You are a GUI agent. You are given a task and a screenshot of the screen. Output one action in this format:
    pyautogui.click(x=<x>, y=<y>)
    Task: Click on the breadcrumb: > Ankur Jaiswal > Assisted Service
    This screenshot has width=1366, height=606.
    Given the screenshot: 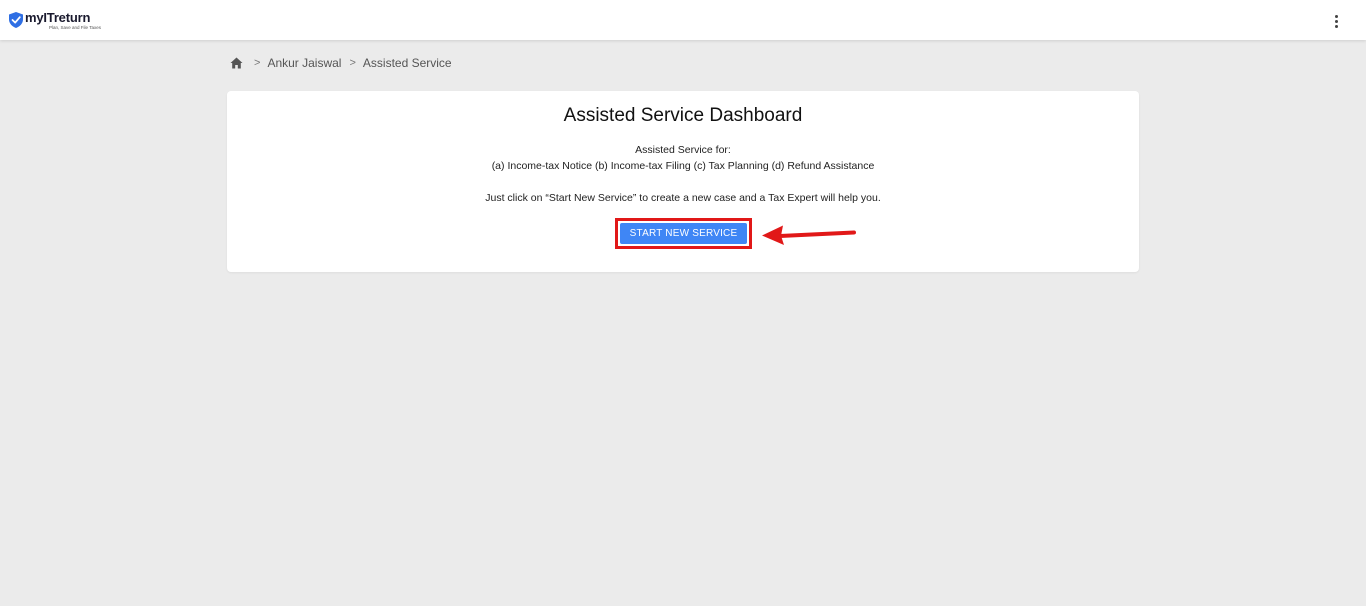 What is the action you would take?
    pyautogui.click(x=345, y=63)
    